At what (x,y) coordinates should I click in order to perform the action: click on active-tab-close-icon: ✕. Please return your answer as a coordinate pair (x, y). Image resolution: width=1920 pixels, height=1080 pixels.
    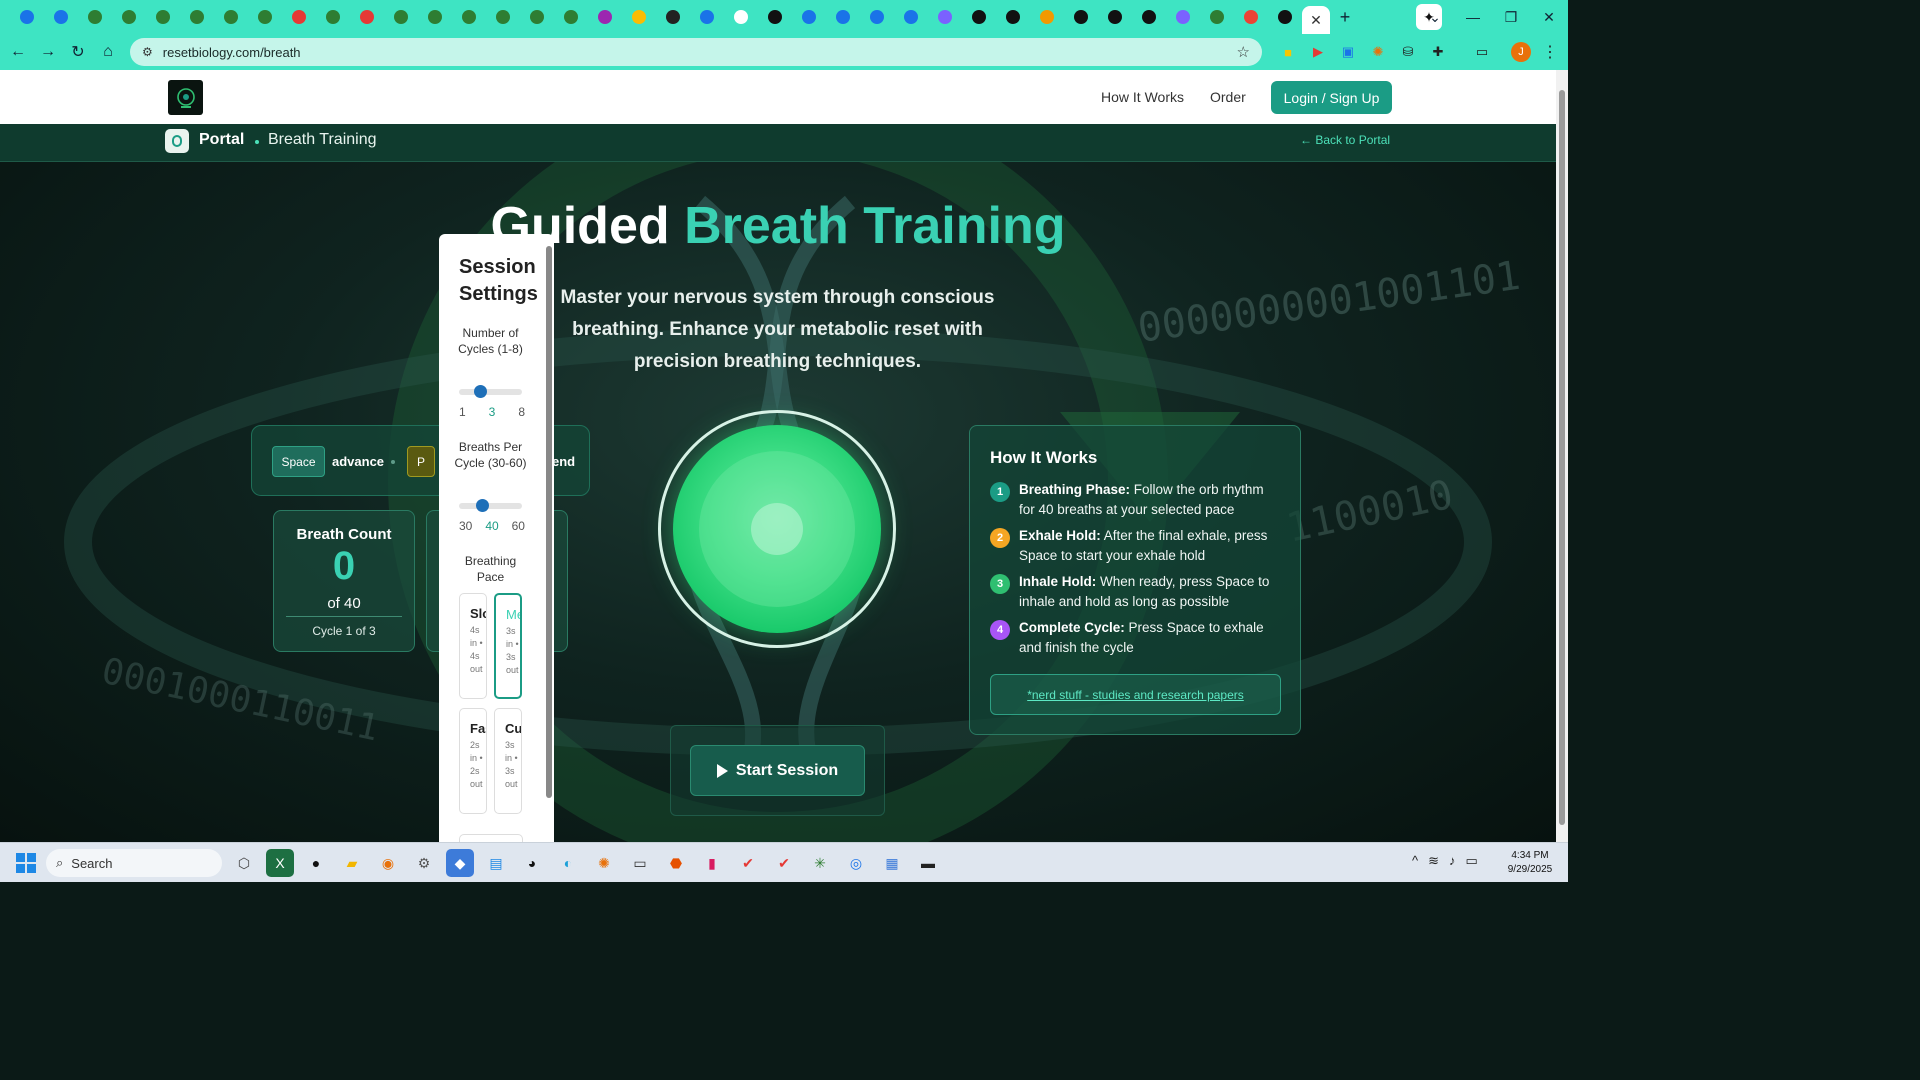
    Looking at the image, I should click on (1316, 20).